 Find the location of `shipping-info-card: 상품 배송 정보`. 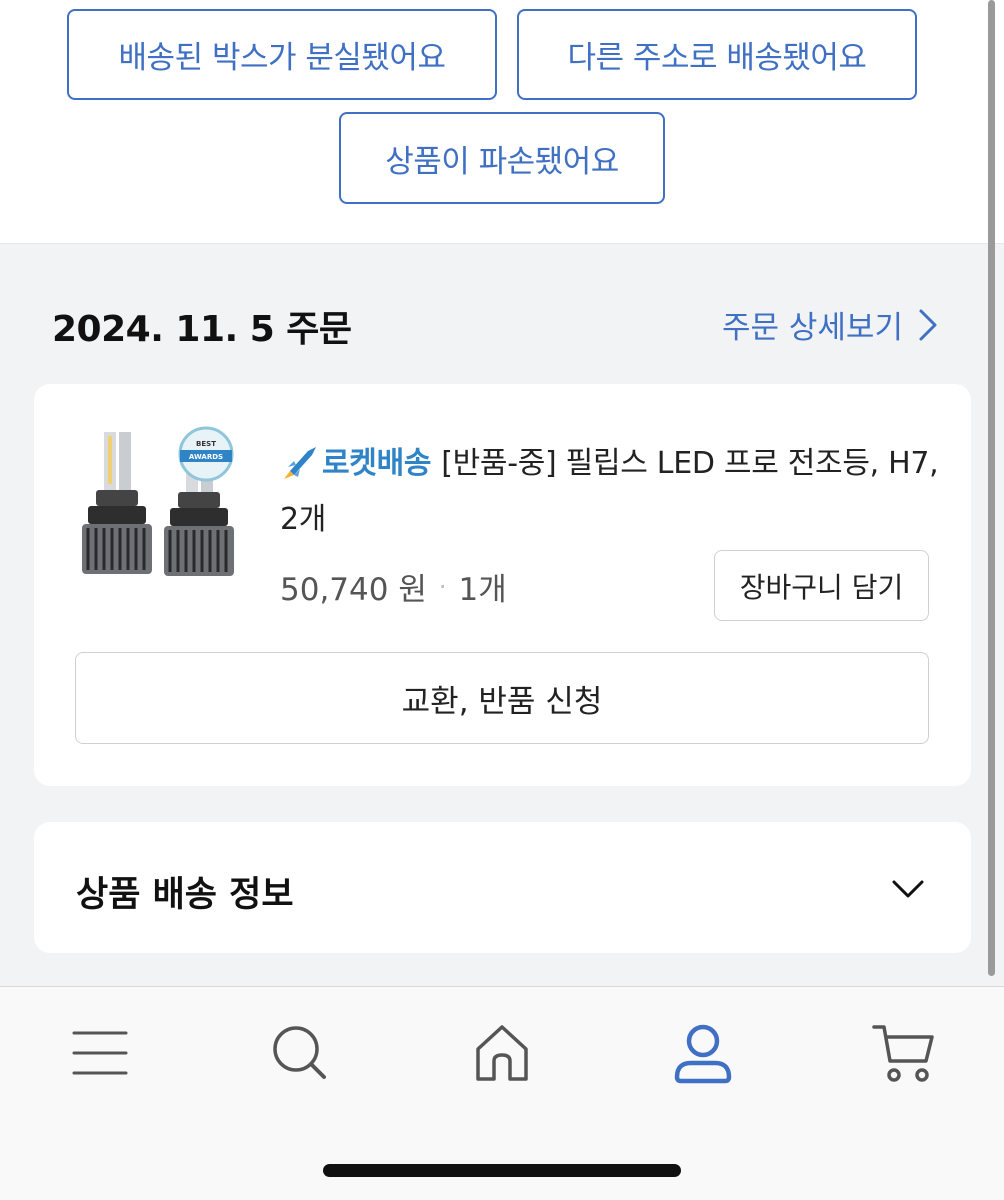

shipping-info-card: 상품 배송 정보 is located at coordinates (502, 887).